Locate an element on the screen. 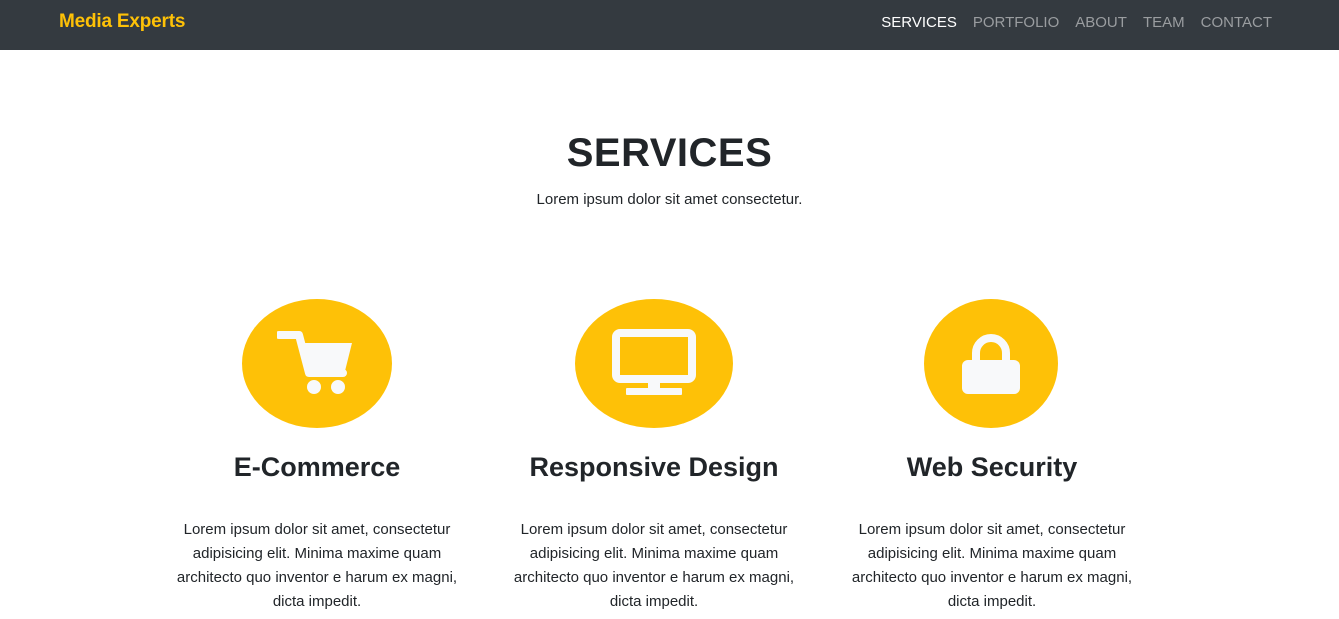 The width and height of the screenshot is (1339, 619). nav-links: SERVICES PORTFOLIO ABOUT TEAM CONTACT is located at coordinates (1076, 22).